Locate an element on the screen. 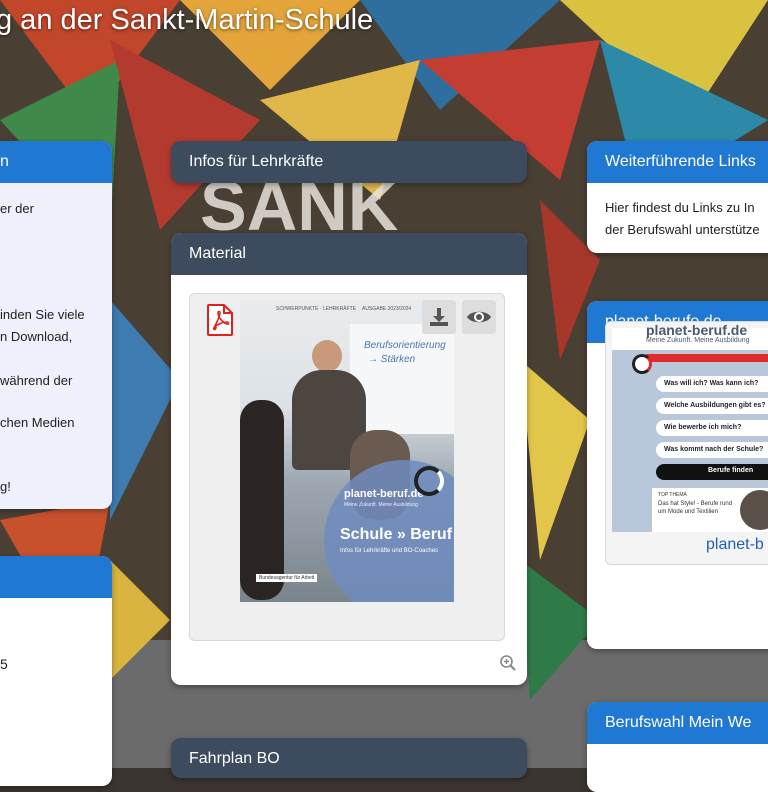  left-card-line: n Download, is located at coordinates (36, 336).